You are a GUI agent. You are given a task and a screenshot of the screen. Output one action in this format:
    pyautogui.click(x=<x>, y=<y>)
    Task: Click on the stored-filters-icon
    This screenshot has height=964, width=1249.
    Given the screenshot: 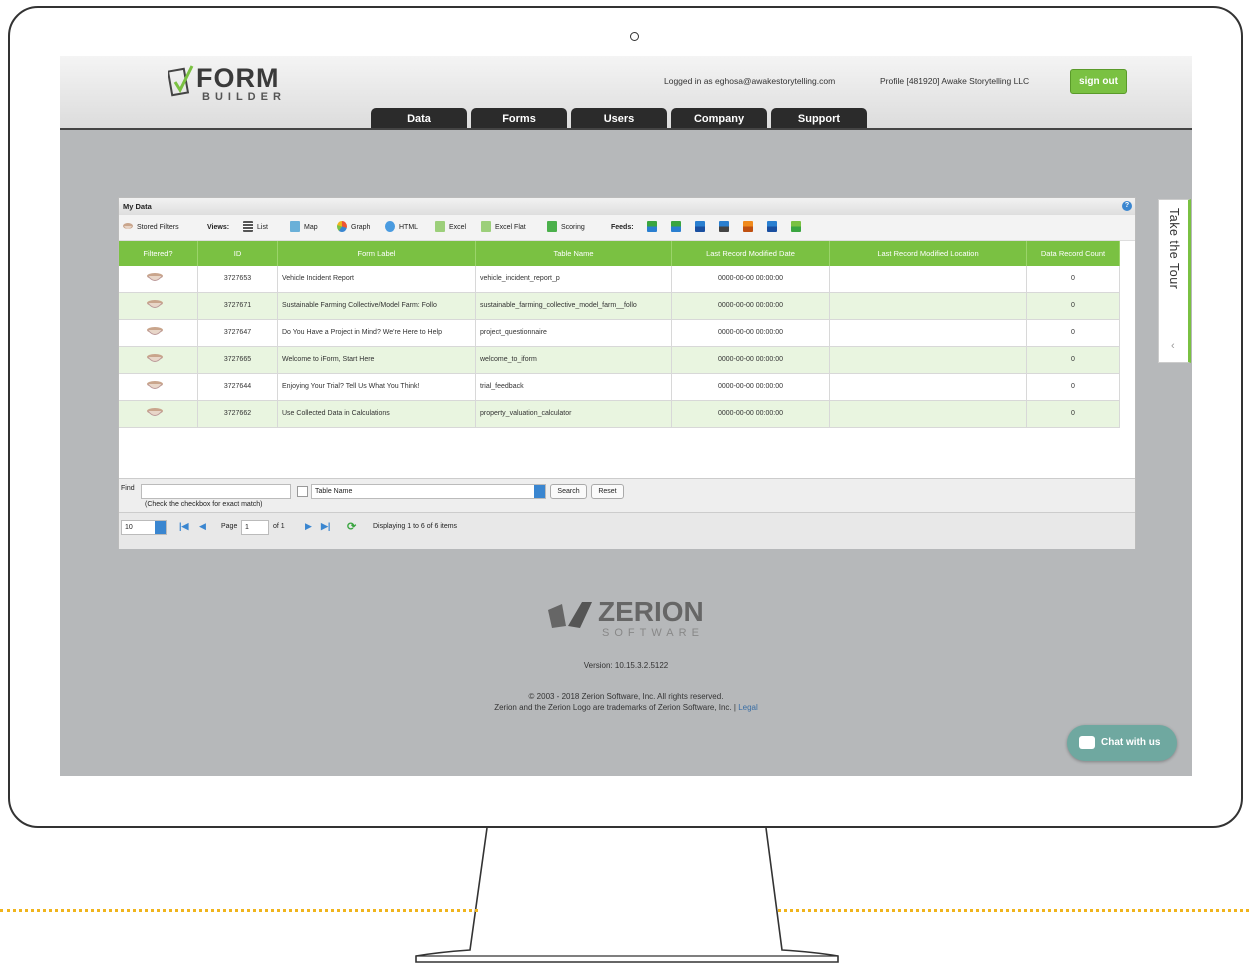 What is the action you would take?
    pyautogui.click(x=128, y=226)
    